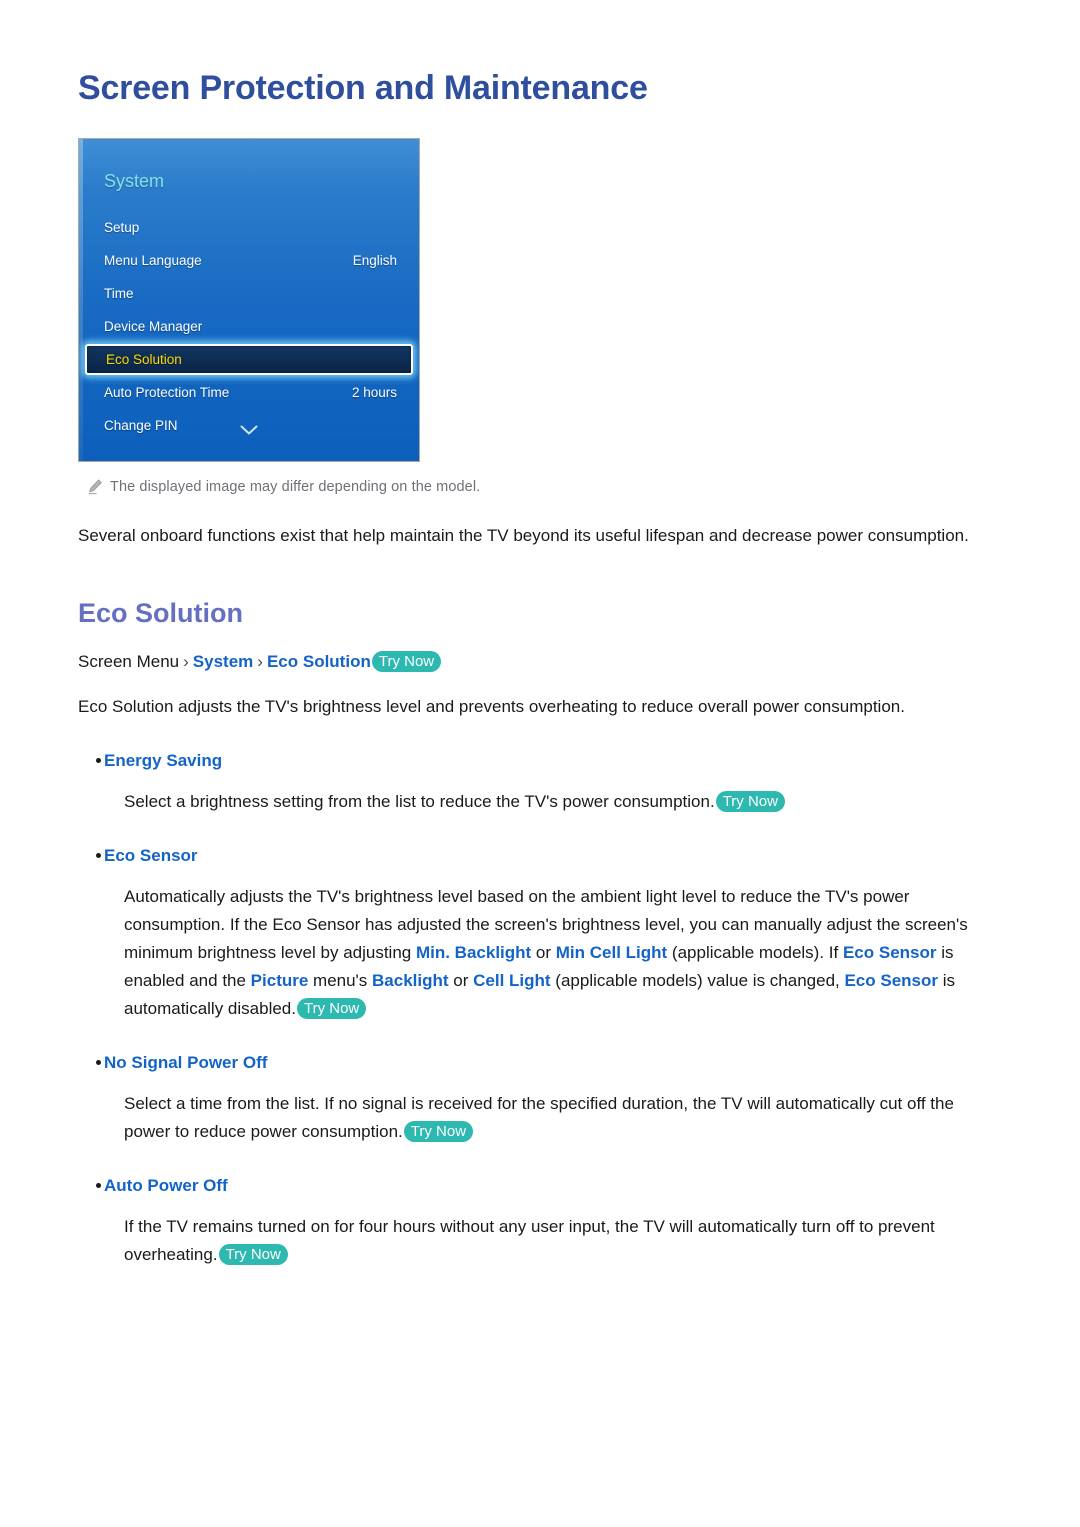 The width and height of the screenshot is (1080, 1527). What do you see at coordinates (144, 359) in the screenshot?
I see `tv-menu-item-label: Eco Solution` at bounding box center [144, 359].